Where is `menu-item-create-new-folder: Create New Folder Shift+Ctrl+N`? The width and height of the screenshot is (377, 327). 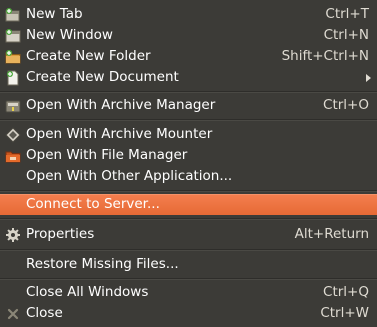
menu-item-create-new-folder: Create New Folder Shift+Ctrl+N is located at coordinates (188, 56).